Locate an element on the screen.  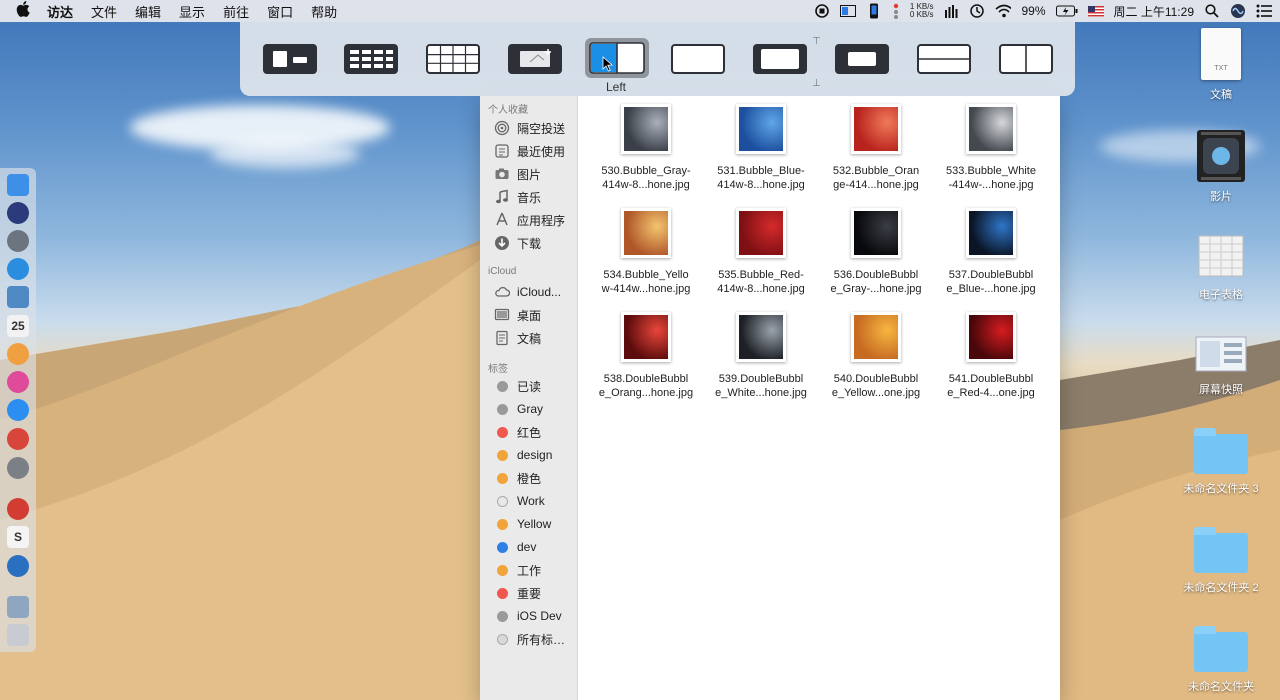
layout-fullscreen-plus-button is located at coordinates (290, 59).